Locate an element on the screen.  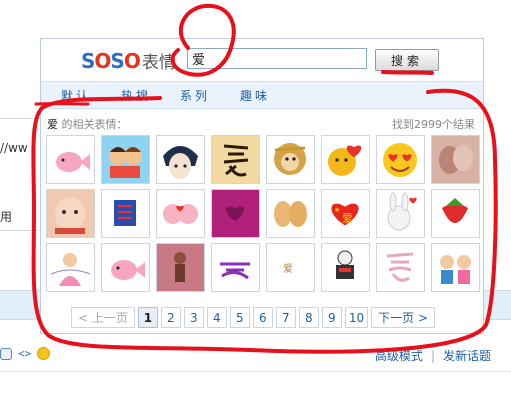
comment-icon is located at coordinates (6, 353).